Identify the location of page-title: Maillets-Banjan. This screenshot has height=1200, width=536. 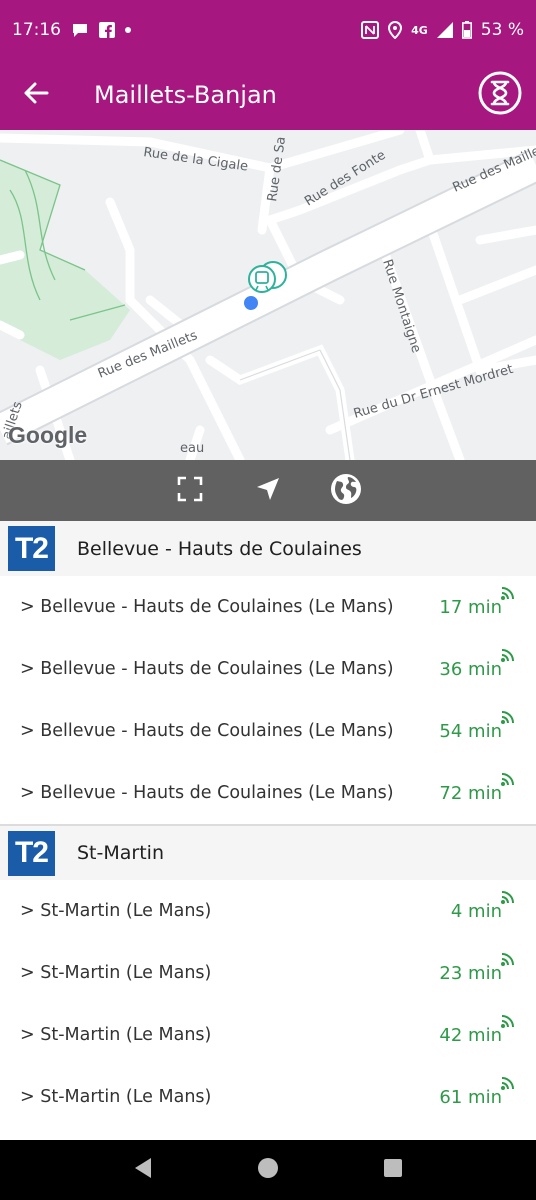
(185, 95).